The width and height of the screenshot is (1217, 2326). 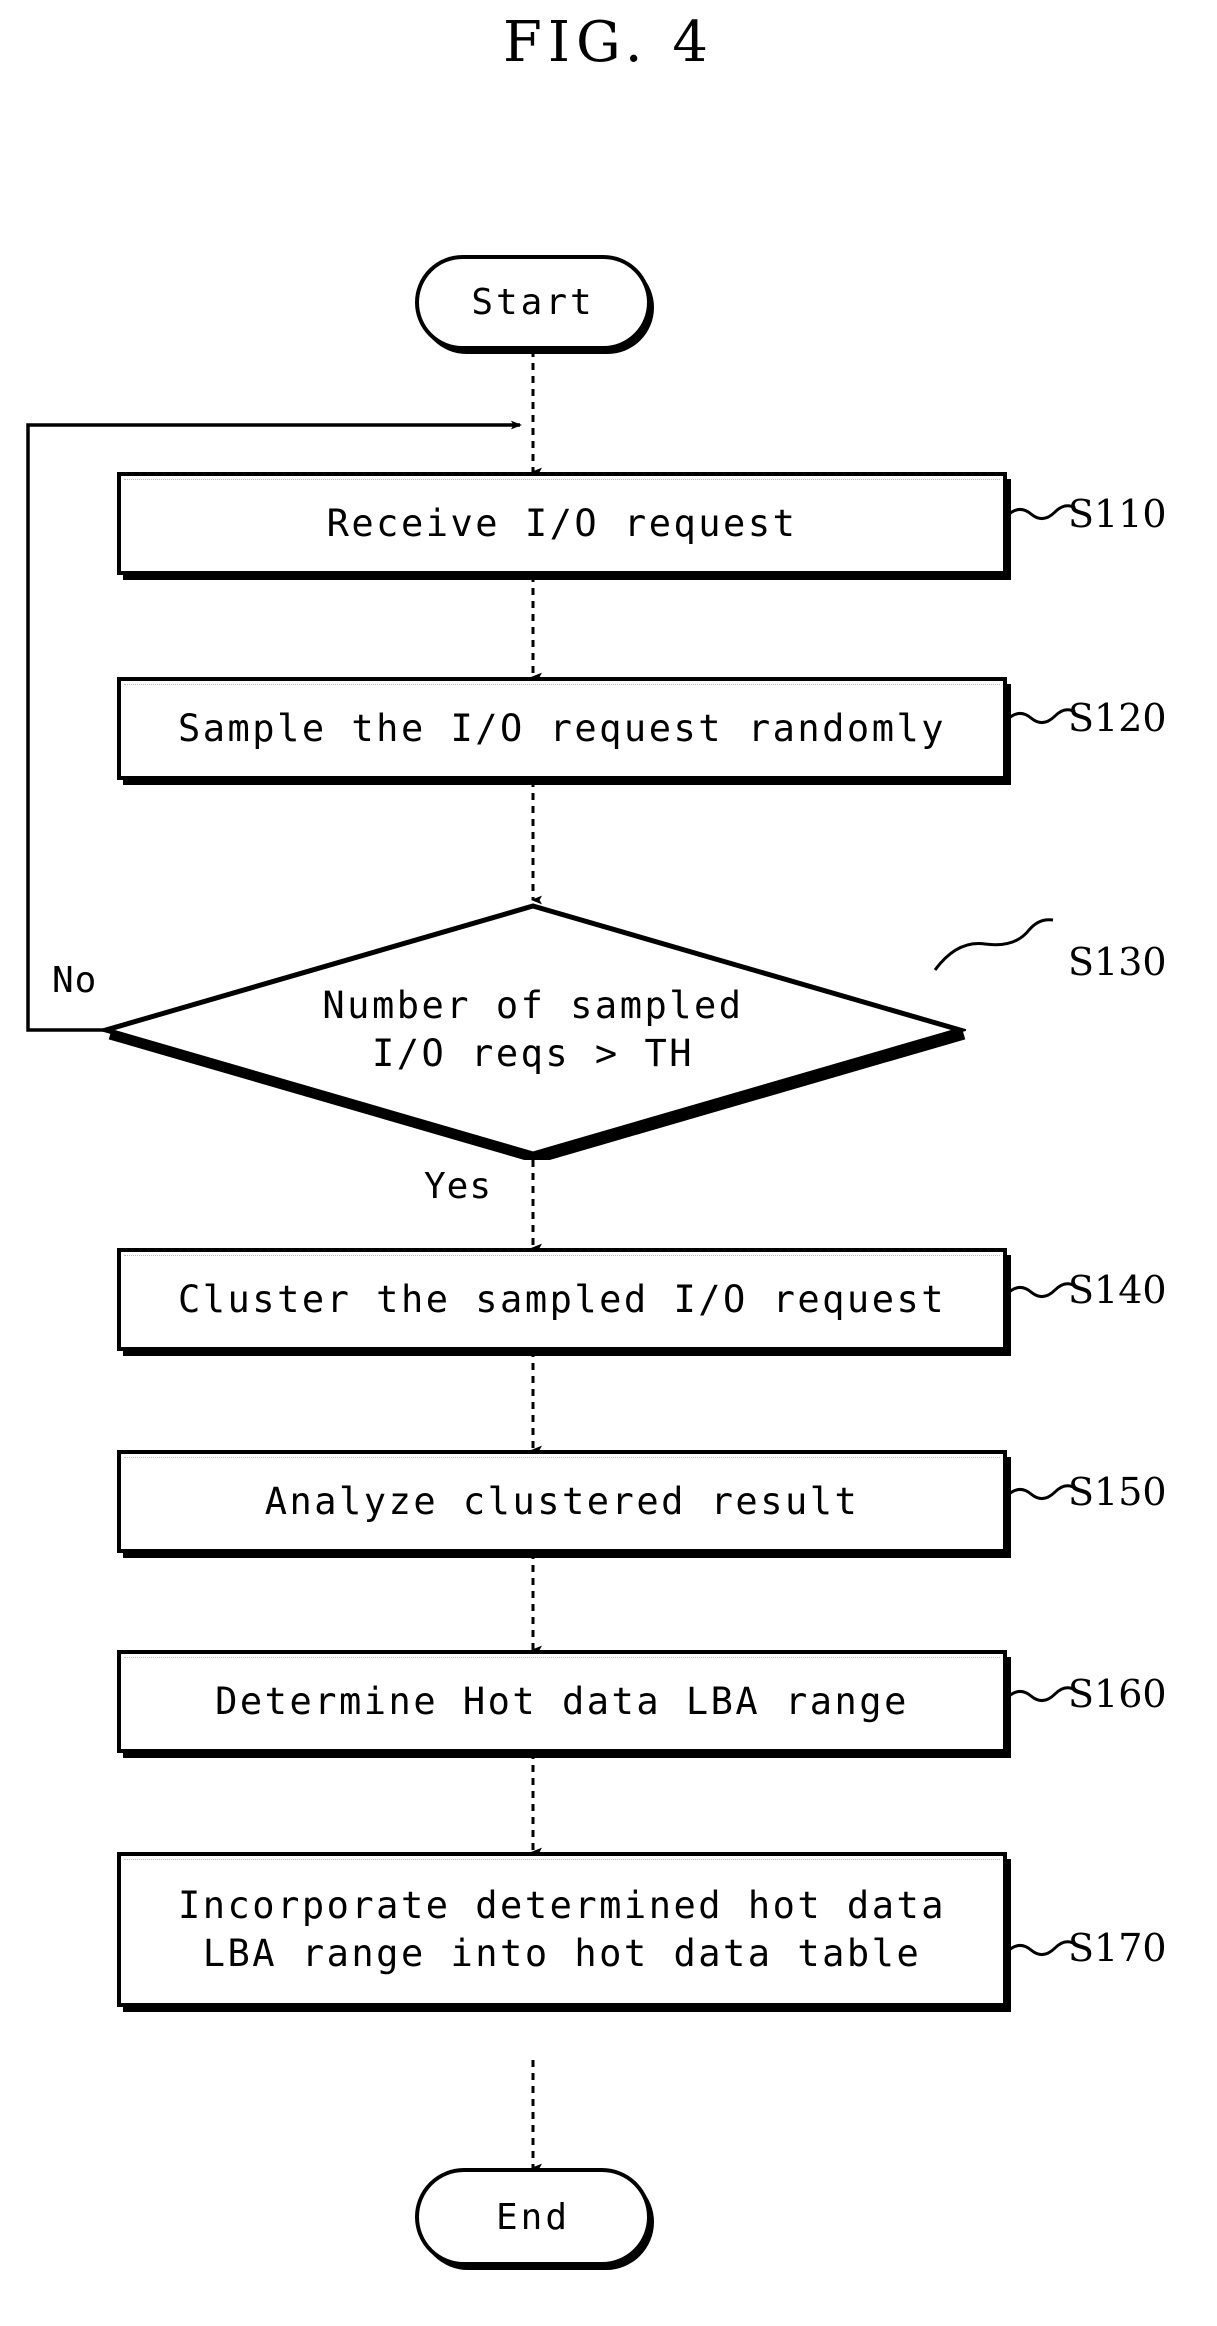 I want to click on node-start: Start, so click(x=533, y=302).